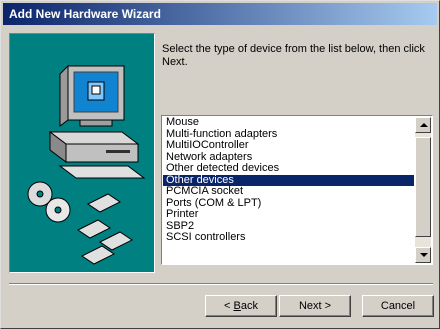  What do you see at coordinates (288, 145) in the screenshot?
I see `list-item: MultiIOController` at bounding box center [288, 145].